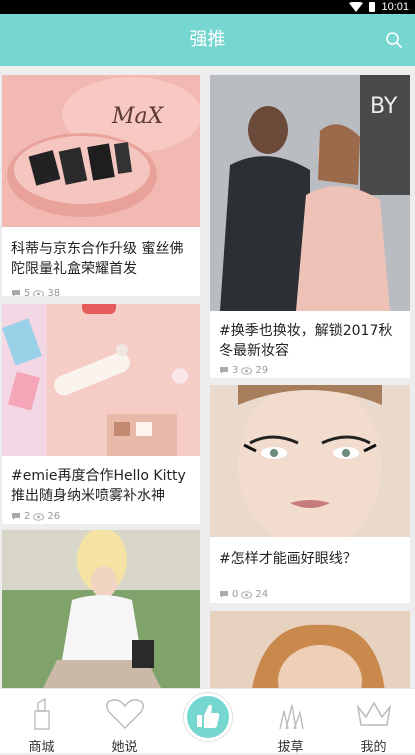 The image size is (415, 755). What do you see at coordinates (291, 717) in the screenshot?
I see `grass-icon` at bounding box center [291, 717].